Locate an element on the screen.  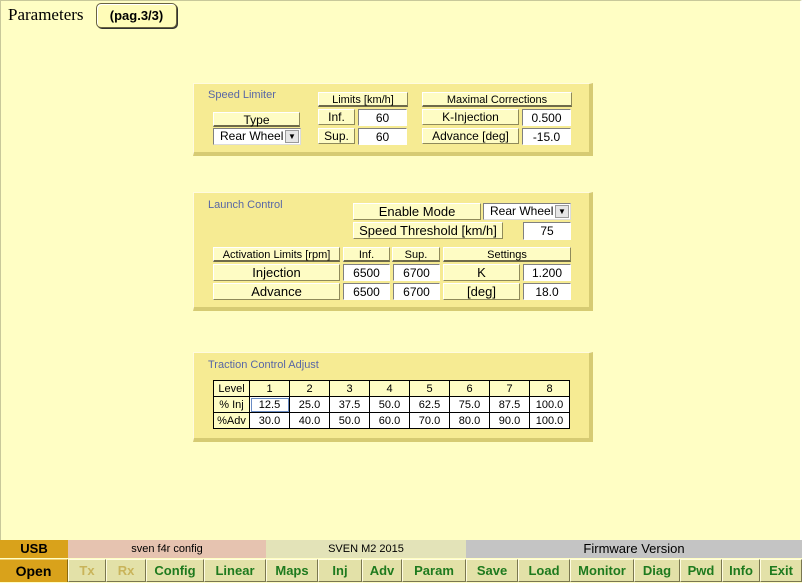
injection-sup-input: 6700 is located at coordinates (416, 272).